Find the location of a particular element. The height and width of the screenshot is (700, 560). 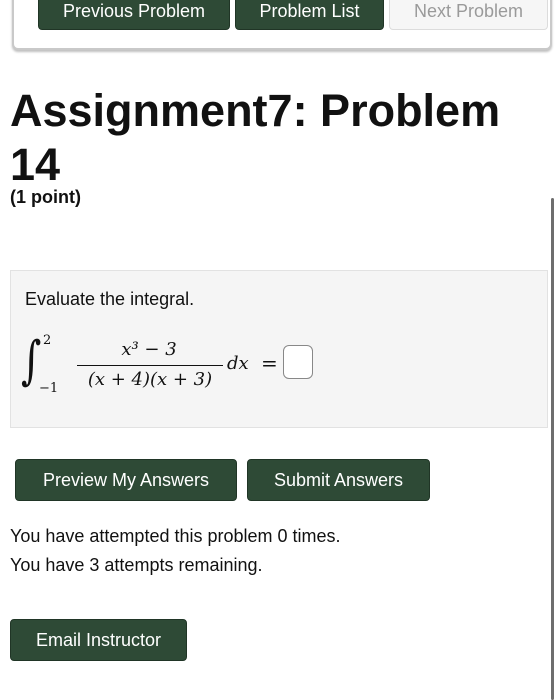

equals-sign: = is located at coordinates (269, 363).